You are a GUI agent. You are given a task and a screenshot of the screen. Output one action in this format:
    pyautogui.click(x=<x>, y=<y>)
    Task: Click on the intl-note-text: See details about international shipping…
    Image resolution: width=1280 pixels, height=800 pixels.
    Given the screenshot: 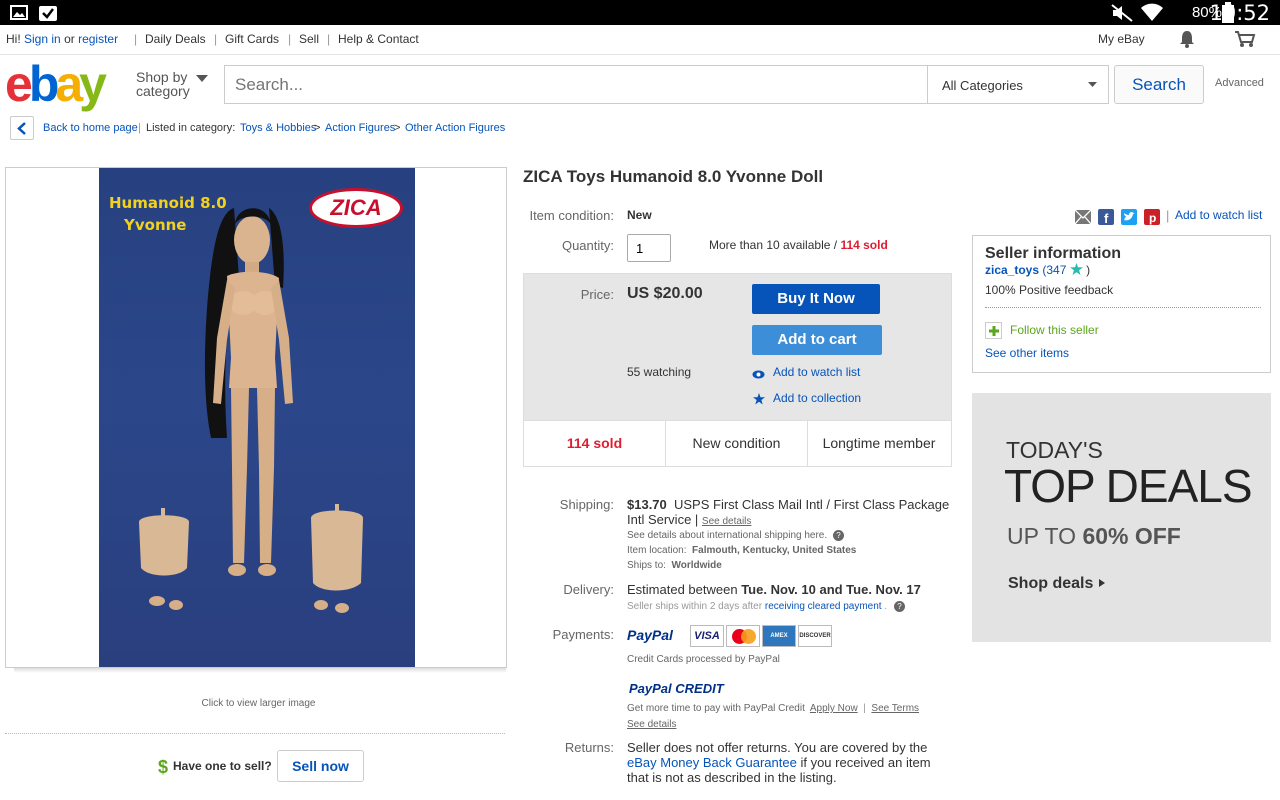 What is the action you would take?
    pyautogui.click(x=727, y=535)
    